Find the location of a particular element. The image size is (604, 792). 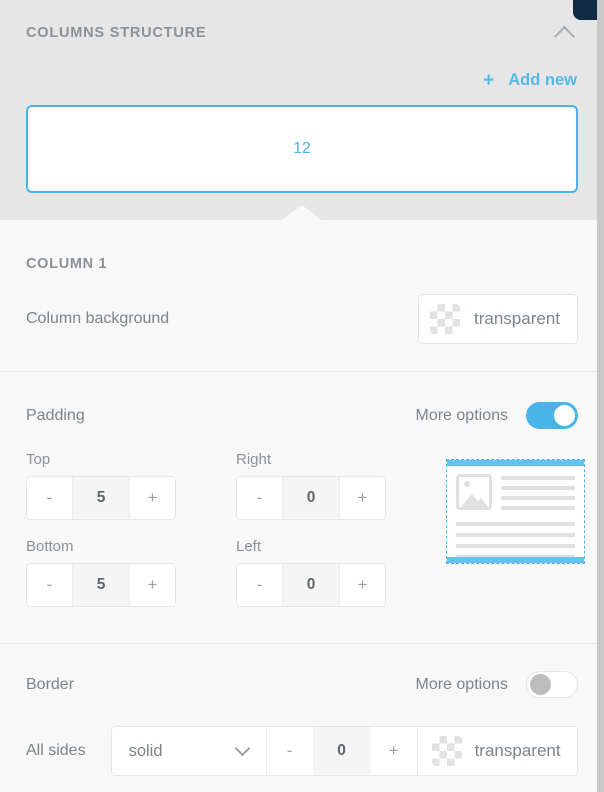

padding-top-field: Top - 5 + is located at coordinates (101, 485).